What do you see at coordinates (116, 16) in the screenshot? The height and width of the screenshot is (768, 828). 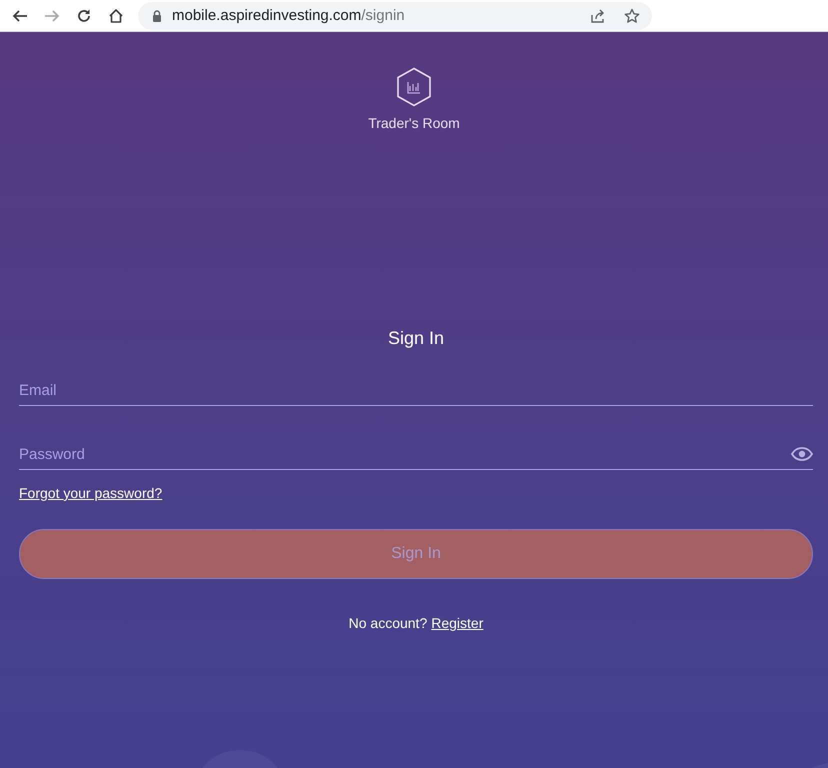 I see `home-icon` at bounding box center [116, 16].